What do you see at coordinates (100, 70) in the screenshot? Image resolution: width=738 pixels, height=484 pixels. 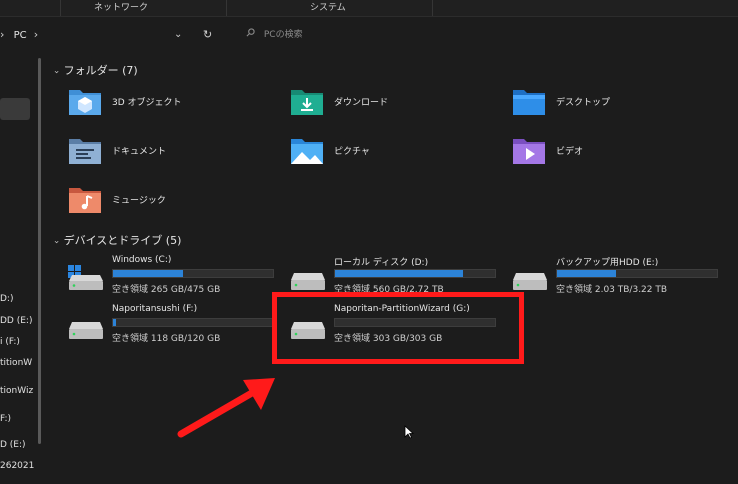 I see `folders-section-title: フォルダー (7)` at bounding box center [100, 70].